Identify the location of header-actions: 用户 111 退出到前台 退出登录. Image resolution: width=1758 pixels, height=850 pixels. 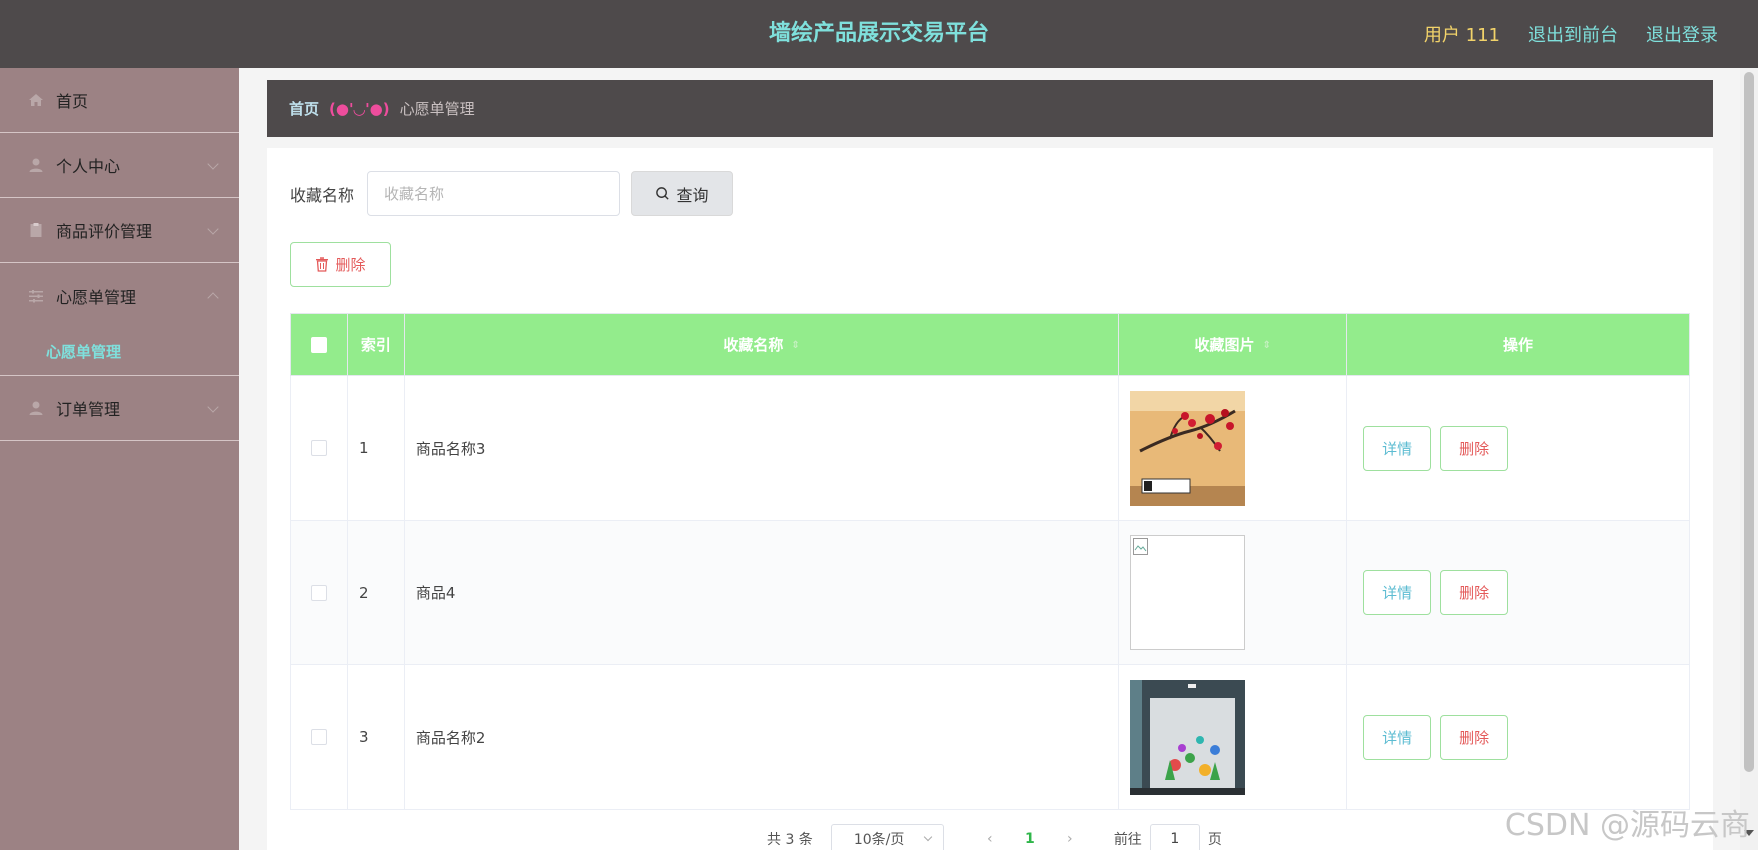
(1571, 34).